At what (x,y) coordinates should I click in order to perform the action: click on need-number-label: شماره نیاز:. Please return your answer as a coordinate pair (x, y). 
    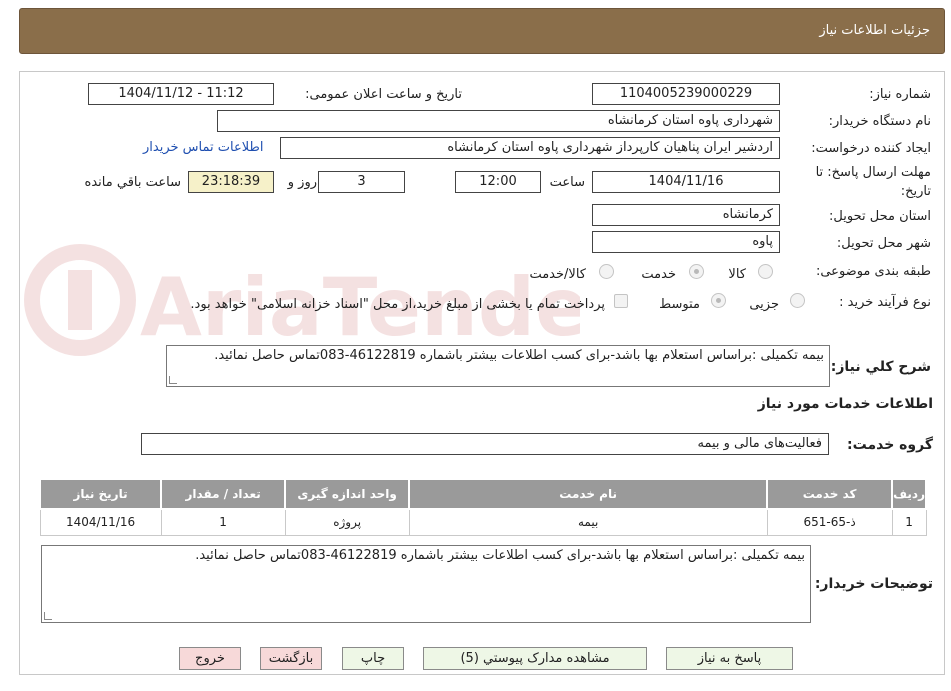
    Looking at the image, I should click on (900, 94).